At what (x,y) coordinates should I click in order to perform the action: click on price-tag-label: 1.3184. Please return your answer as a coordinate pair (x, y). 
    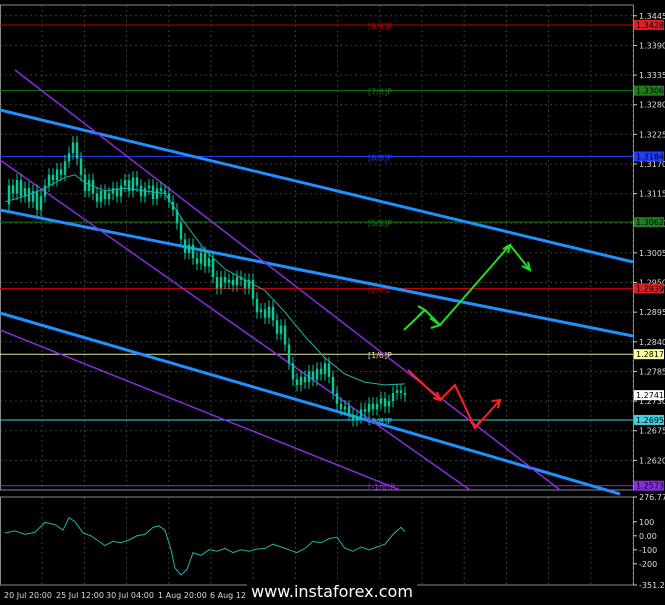
    Looking at the image, I should click on (650, 156).